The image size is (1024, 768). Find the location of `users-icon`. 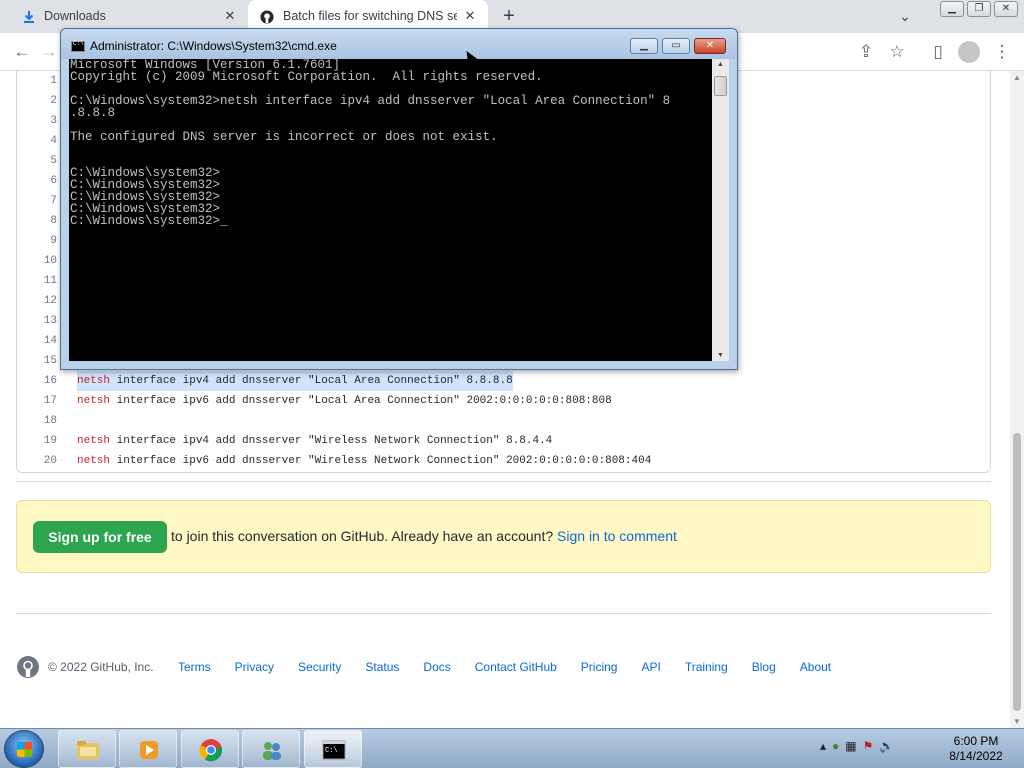

users-icon is located at coordinates (272, 751).